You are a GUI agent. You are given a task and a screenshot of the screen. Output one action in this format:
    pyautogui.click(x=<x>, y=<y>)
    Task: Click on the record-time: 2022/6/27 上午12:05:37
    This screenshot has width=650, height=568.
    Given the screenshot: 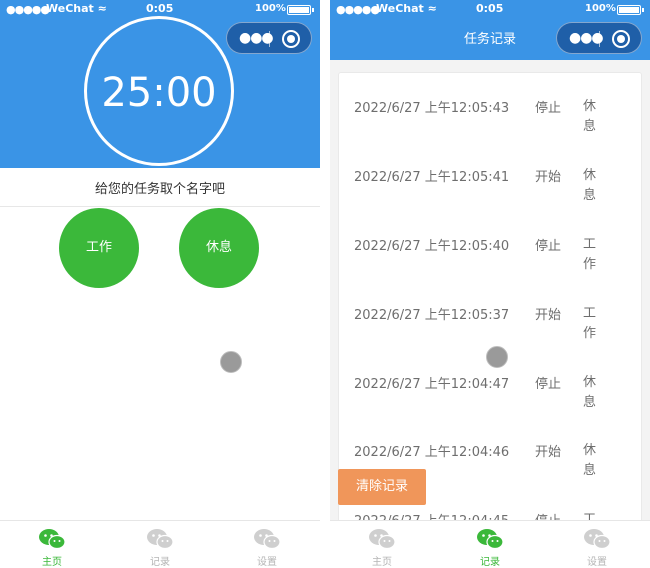 What is the action you would take?
    pyautogui.click(x=432, y=315)
    